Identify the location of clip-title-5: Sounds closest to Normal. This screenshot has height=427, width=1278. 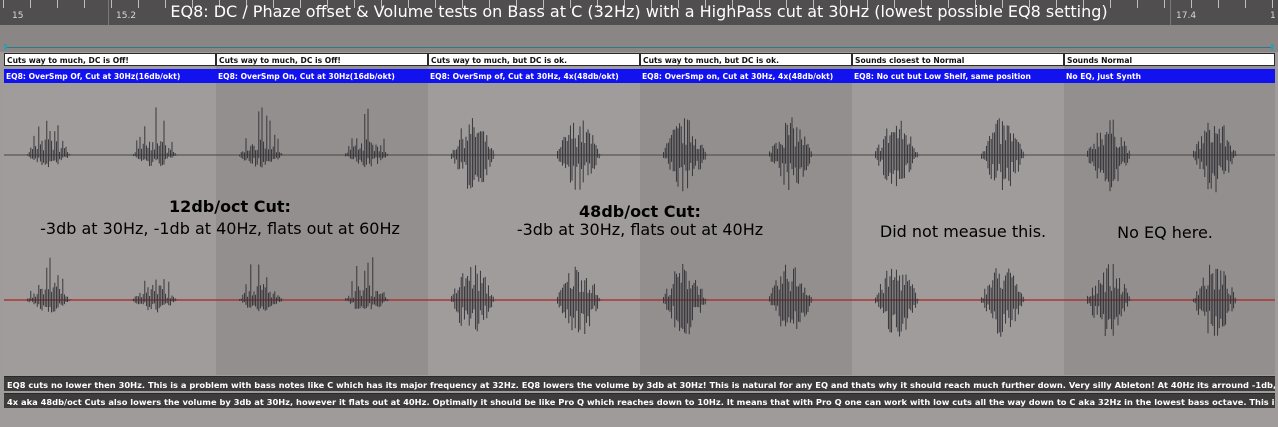
(958, 59).